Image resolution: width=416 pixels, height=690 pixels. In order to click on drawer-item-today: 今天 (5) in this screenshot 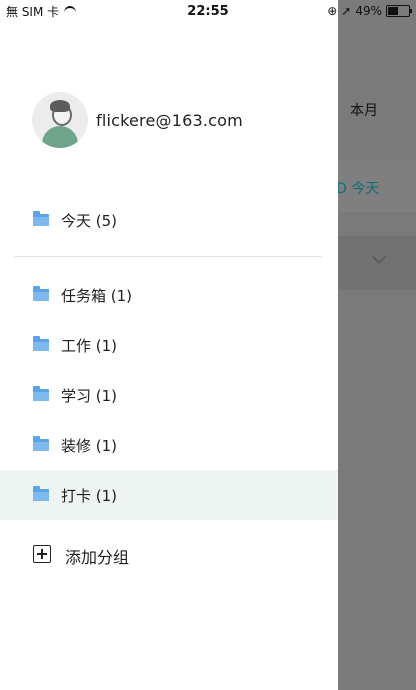, I will do `click(169, 220)`.